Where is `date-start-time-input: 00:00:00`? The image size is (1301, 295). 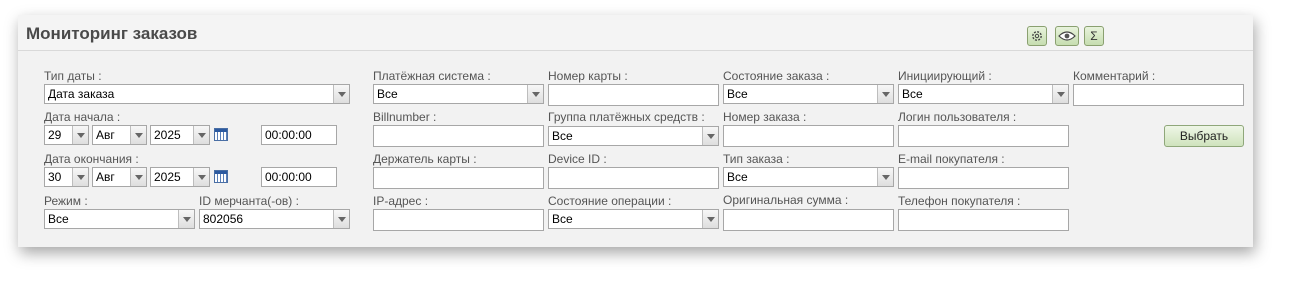
date-start-time-input: 00:00:00 is located at coordinates (299, 135).